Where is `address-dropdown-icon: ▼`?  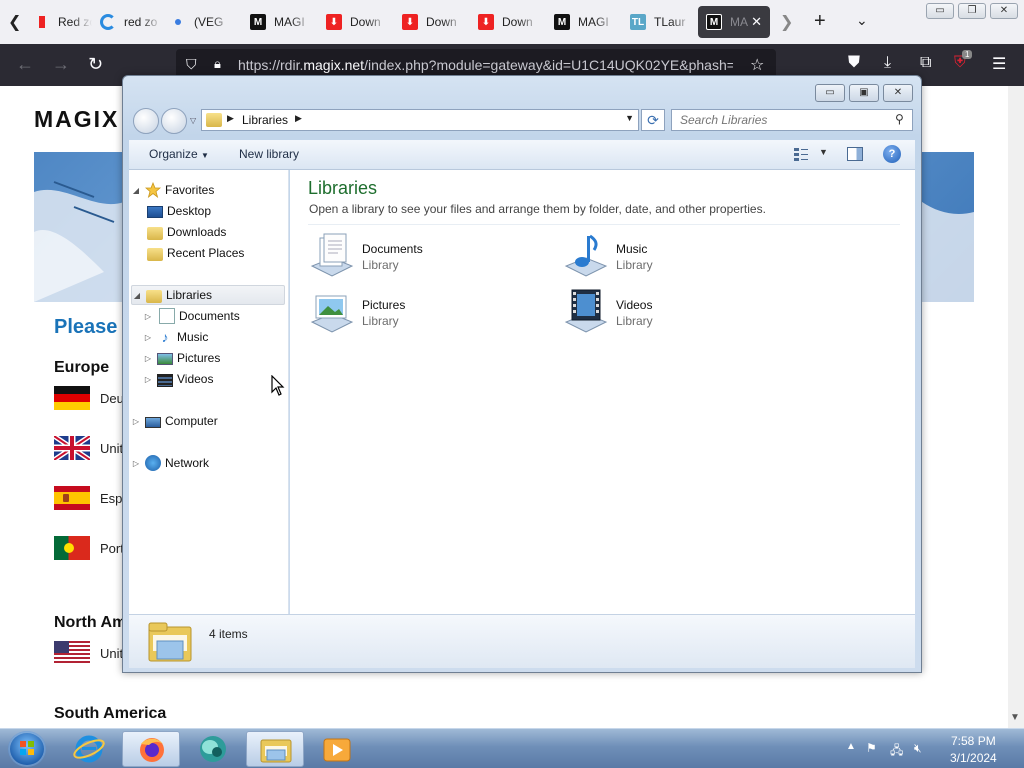 address-dropdown-icon: ▼ is located at coordinates (629, 118).